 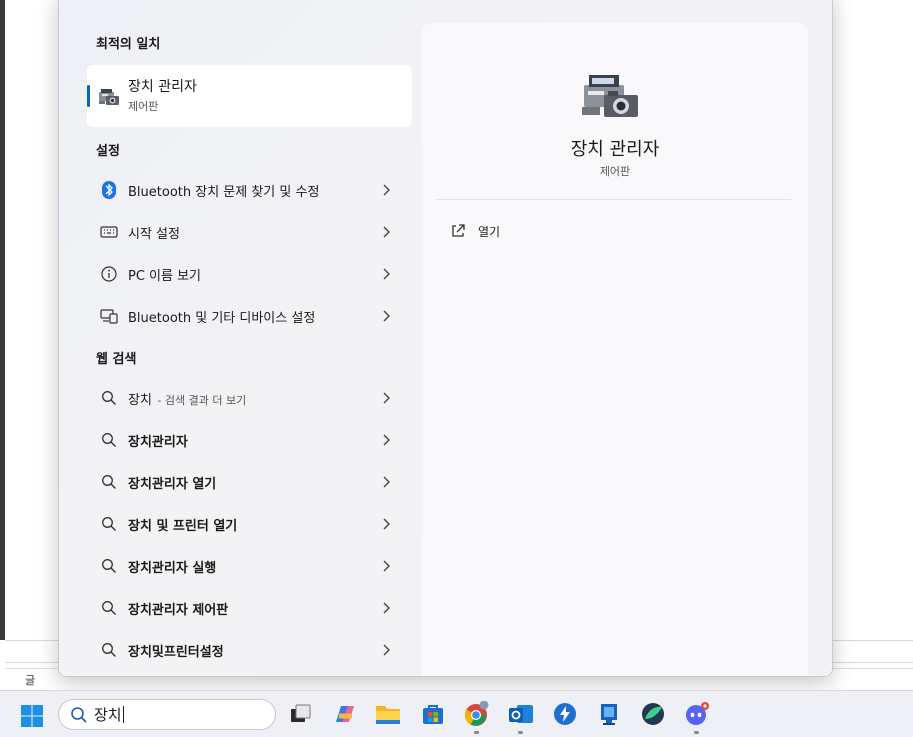 What do you see at coordinates (154, 234) in the screenshot?
I see `settings-item-label: 시작 설정` at bounding box center [154, 234].